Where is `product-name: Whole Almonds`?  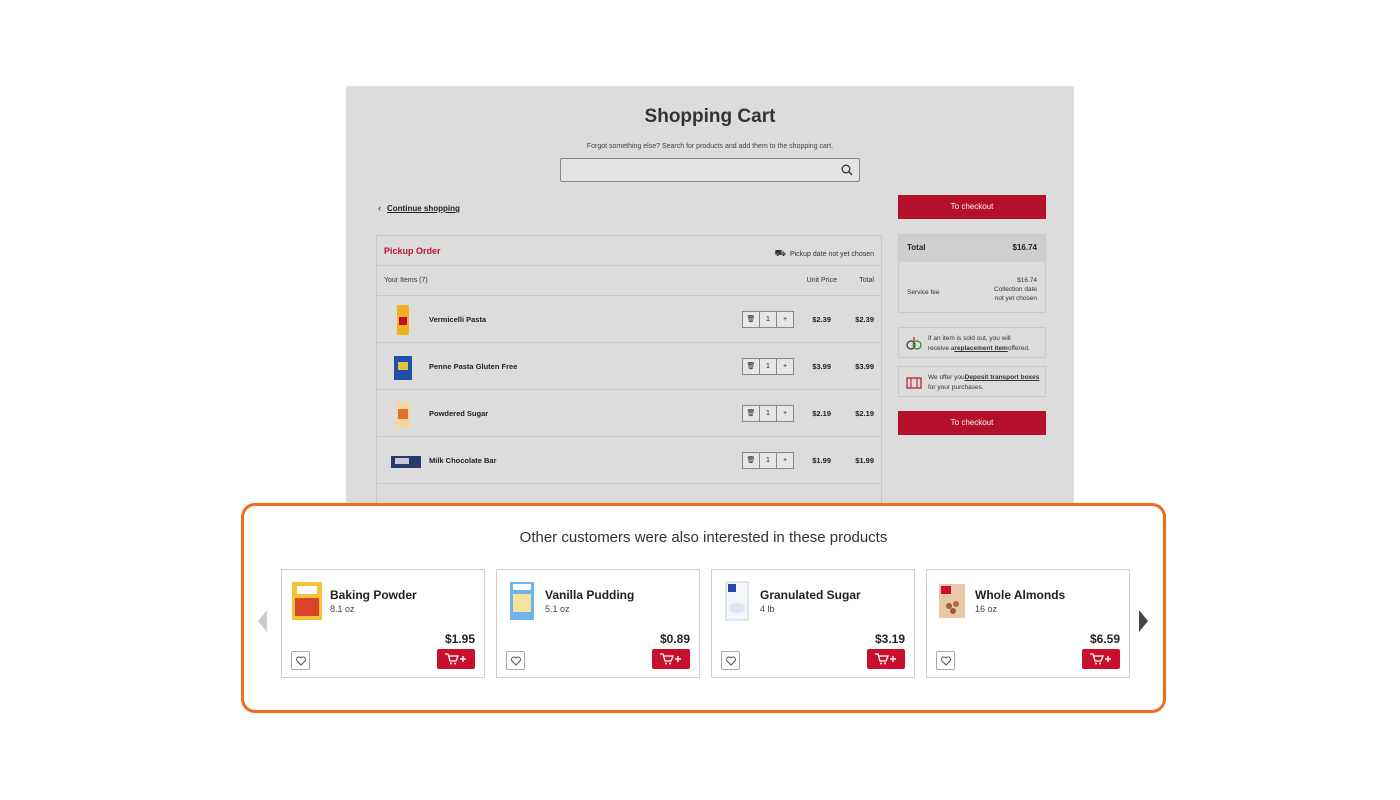 product-name: Whole Almonds is located at coordinates (1020, 595).